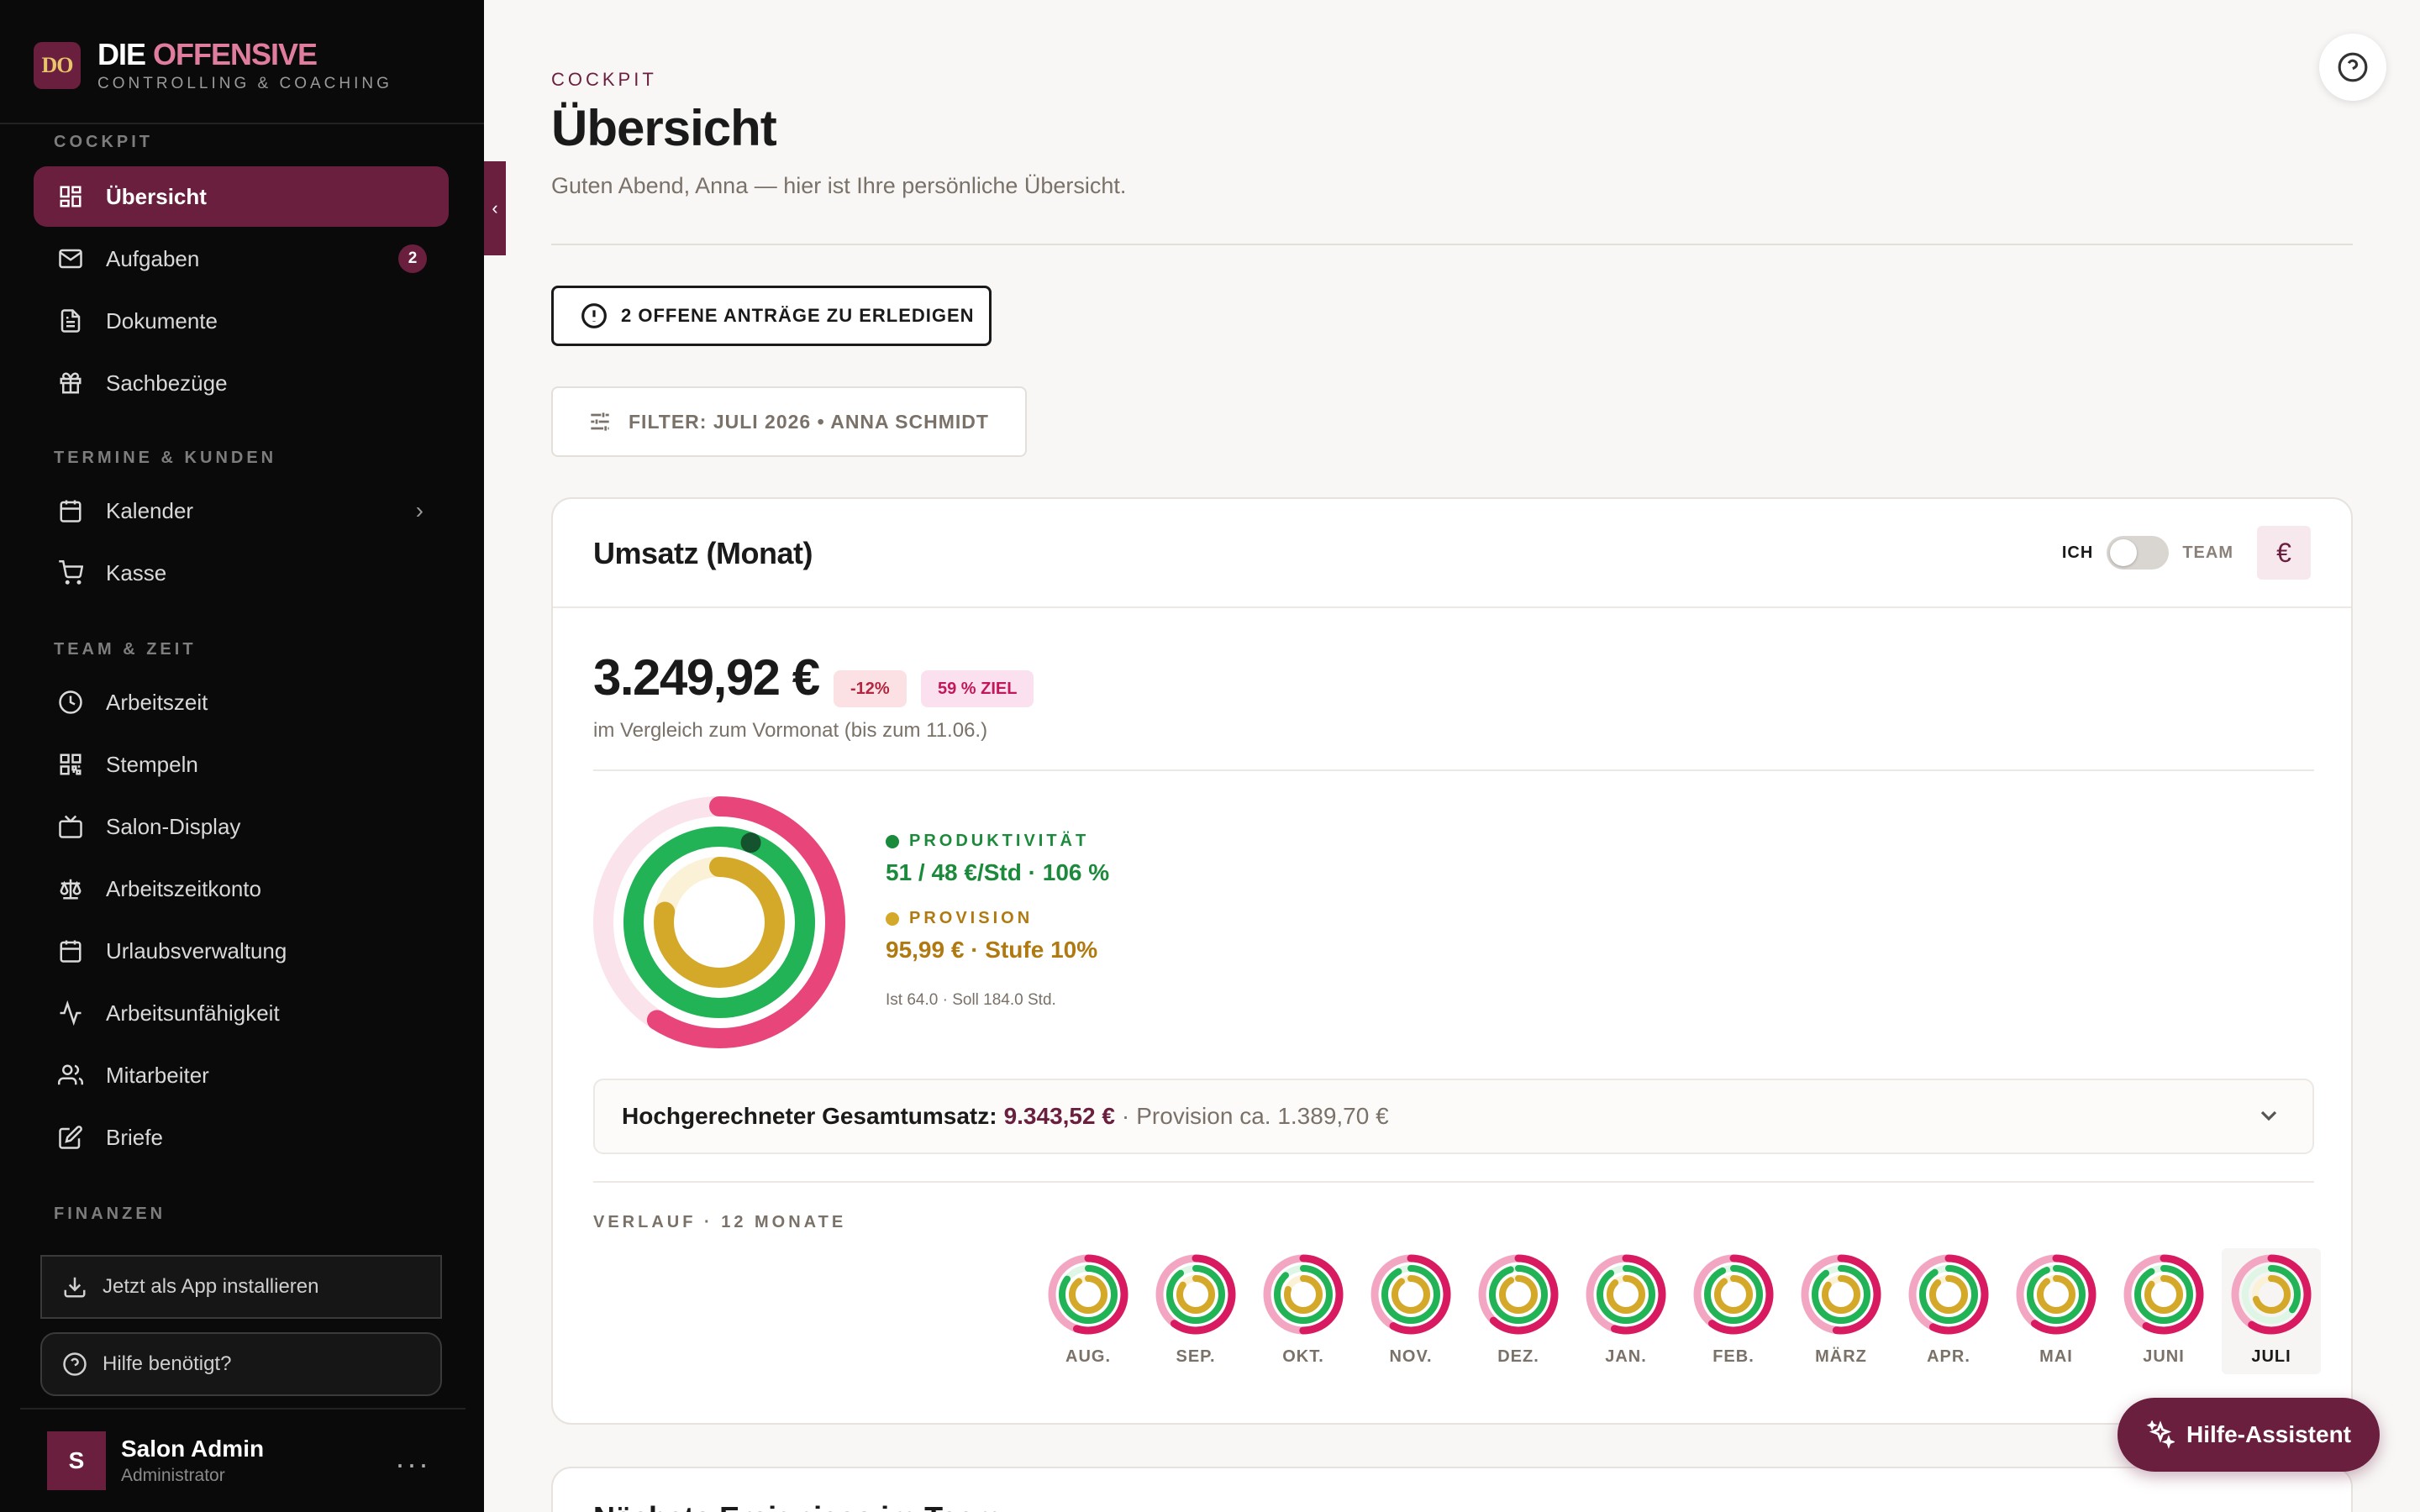  I want to click on sidebar-item-label: Arbeitszeit, so click(157, 702).